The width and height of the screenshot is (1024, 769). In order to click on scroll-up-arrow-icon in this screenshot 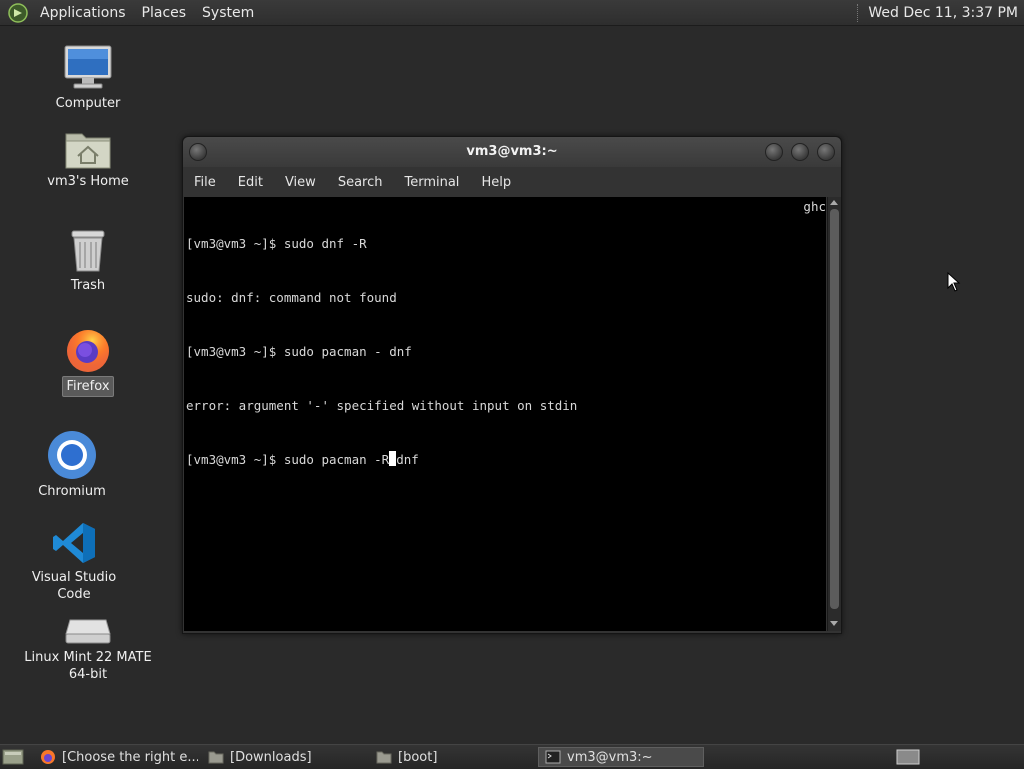, I will do `click(834, 202)`.